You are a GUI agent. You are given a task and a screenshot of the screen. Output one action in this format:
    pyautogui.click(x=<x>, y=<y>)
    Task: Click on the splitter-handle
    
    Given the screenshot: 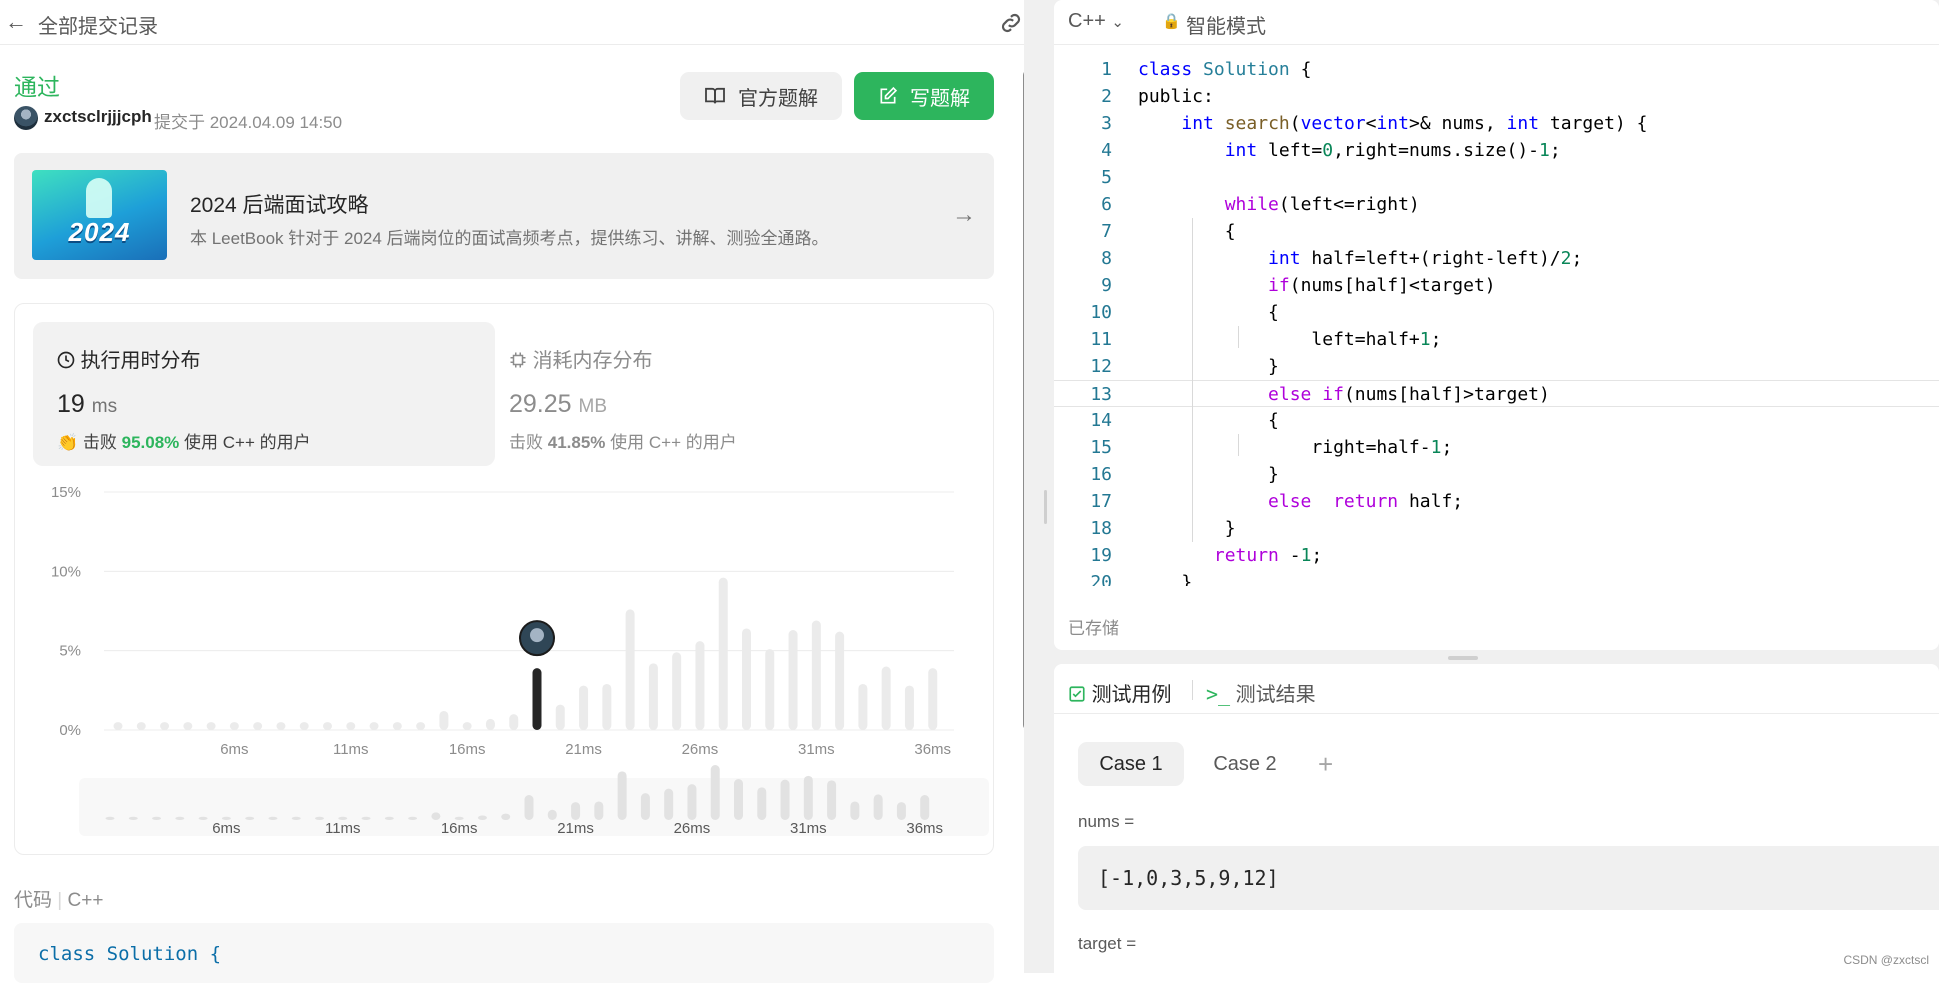 What is the action you would take?
    pyautogui.click(x=1045, y=507)
    